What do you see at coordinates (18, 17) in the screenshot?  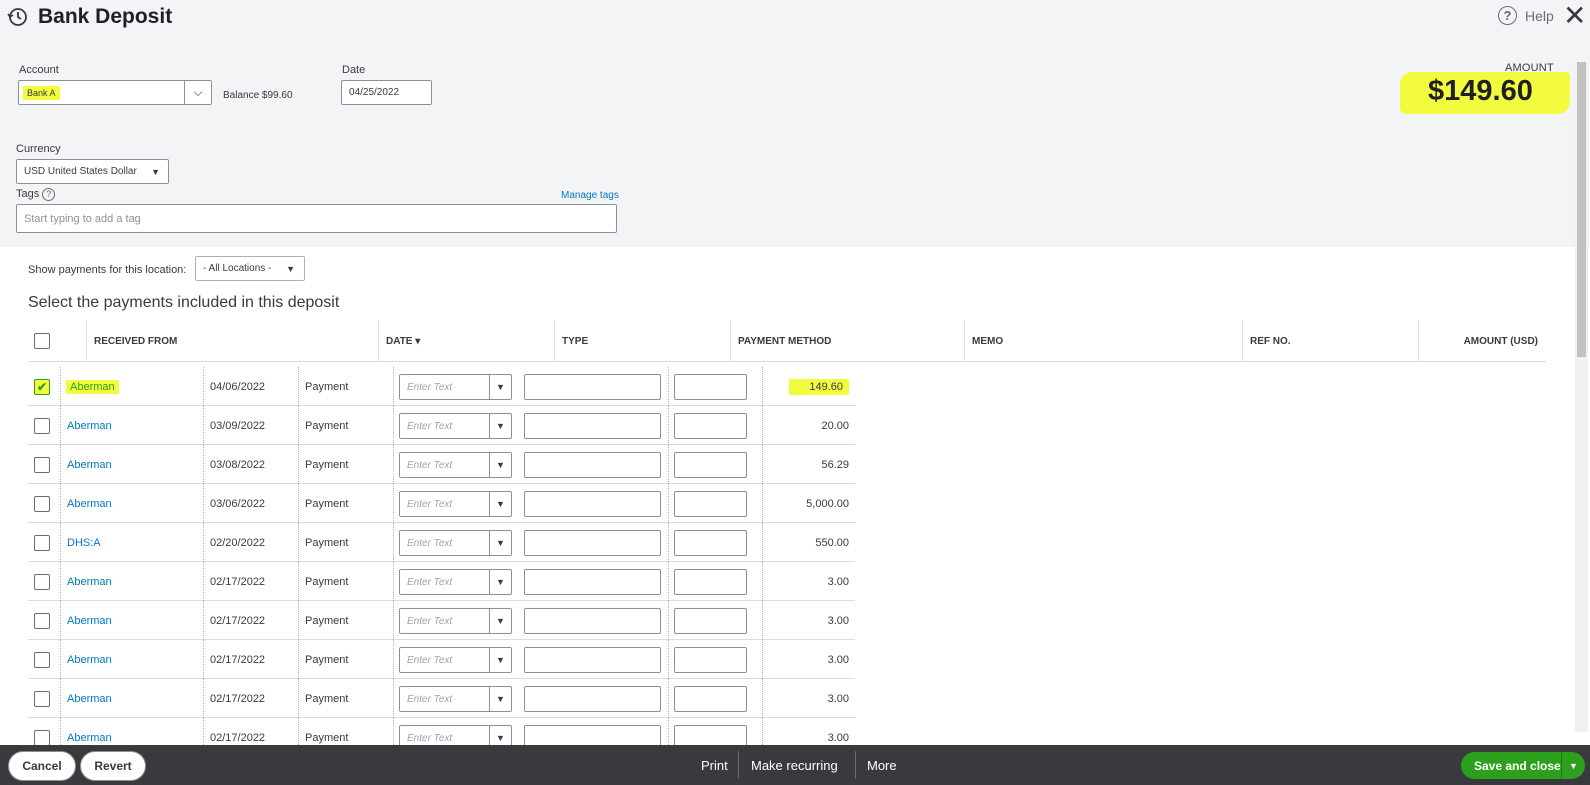 I see `history-icon` at bounding box center [18, 17].